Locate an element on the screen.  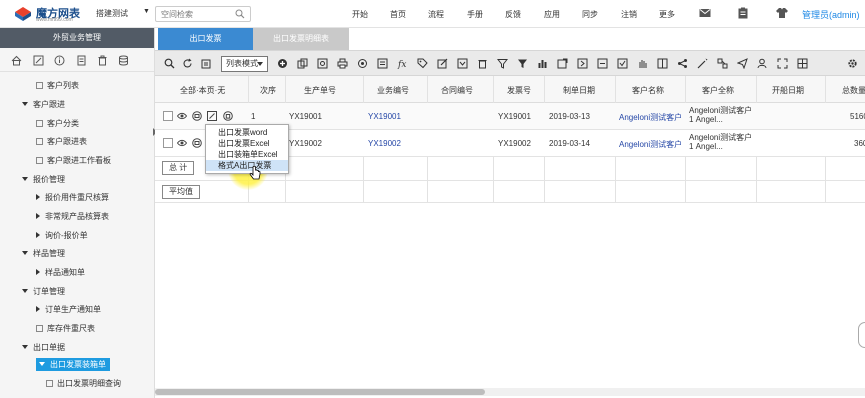
export-icon is located at coordinates (206, 63).